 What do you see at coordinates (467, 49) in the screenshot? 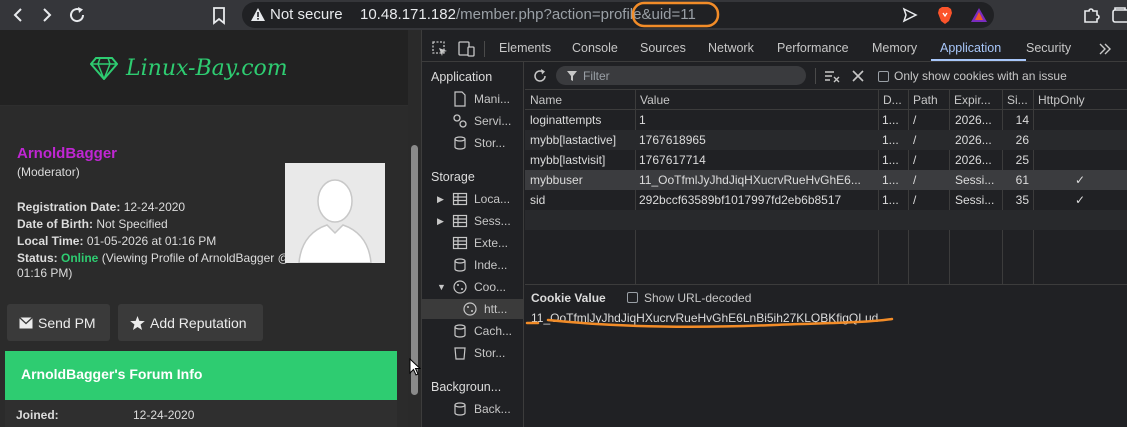
I see `device-toolbar-icon` at bounding box center [467, 49].